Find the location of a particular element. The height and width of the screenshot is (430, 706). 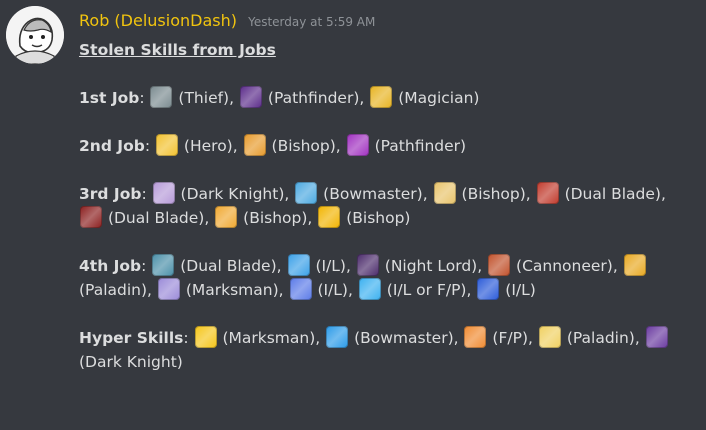

cannoneer-skill-icon is located at coordinates (499, 265).